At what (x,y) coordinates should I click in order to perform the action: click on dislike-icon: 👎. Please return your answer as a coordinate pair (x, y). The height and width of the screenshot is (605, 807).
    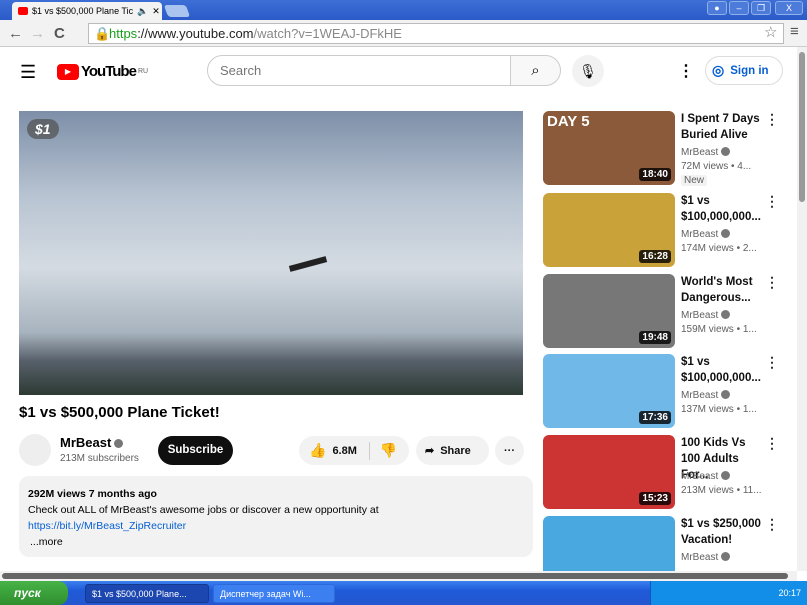
    Looking at the image, I should click on (388, 450).